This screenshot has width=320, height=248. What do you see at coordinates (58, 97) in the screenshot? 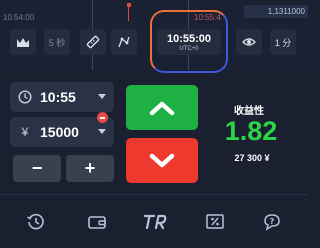
I see `expiry-time-value: 10:55` at bounding box center [58, 97].